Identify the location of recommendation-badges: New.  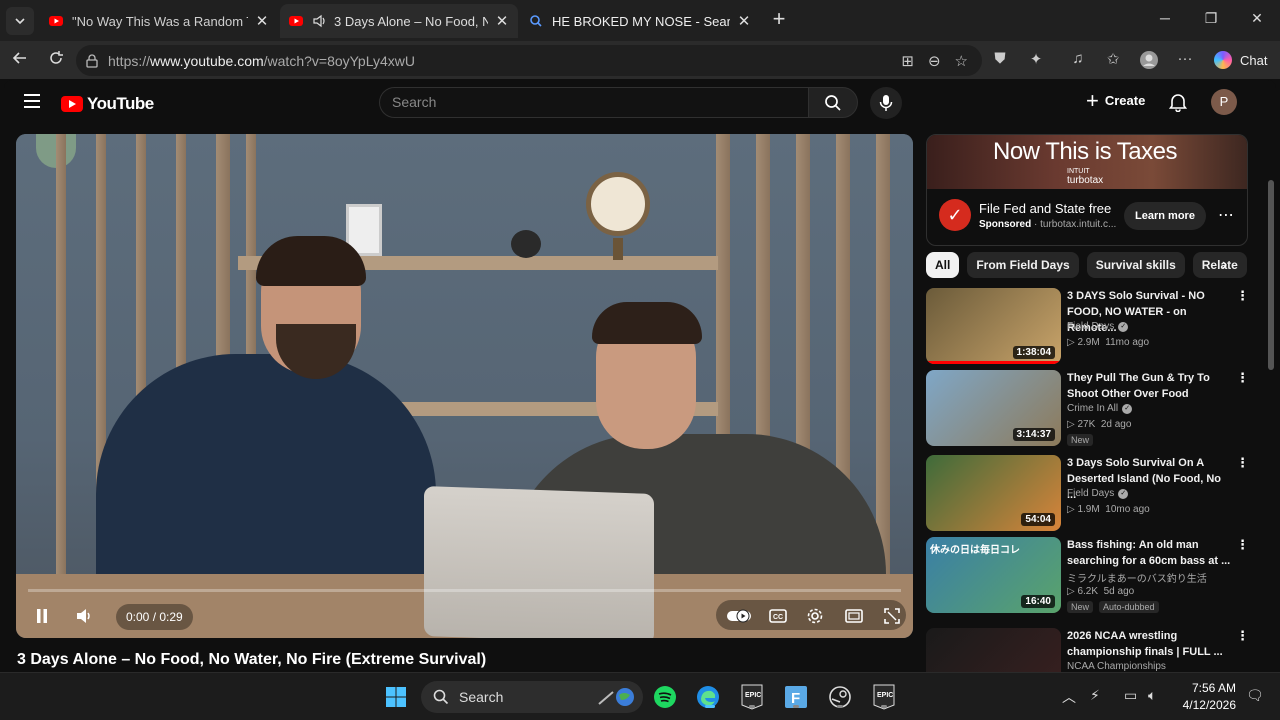
(1080, 440).